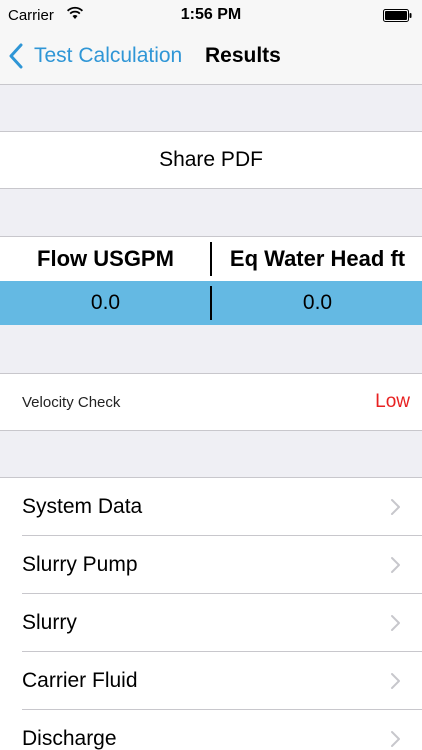 This screenshot has width=422, height=750. Describe the element at coordinates (16, 56) in the screenshot. I see `chevron-left-icon` at that location.